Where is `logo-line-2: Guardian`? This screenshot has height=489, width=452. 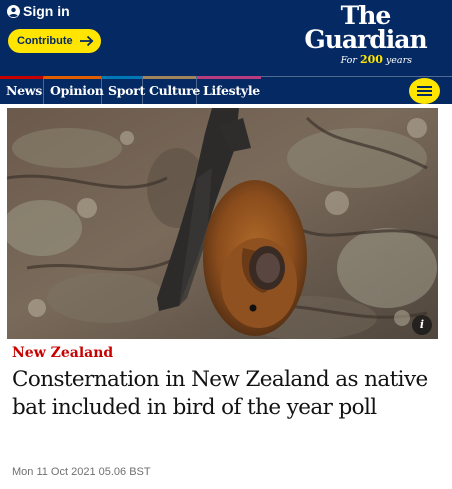 logo-line-2: Guardian is located at coordinates (365, 39).